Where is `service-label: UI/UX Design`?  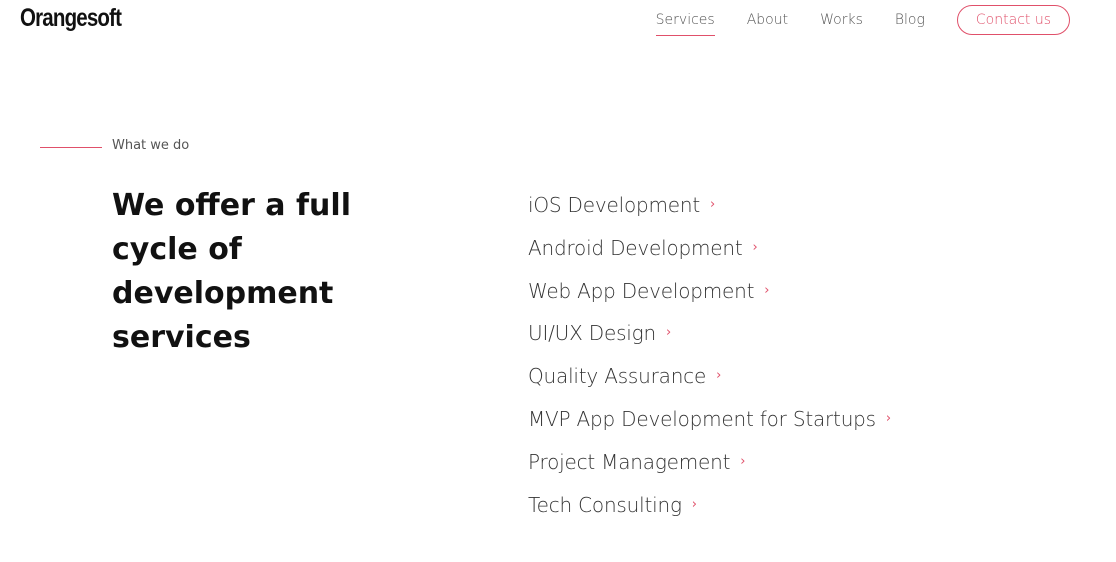
service-label: UI/UX Design is located at coordinates (592, 333).